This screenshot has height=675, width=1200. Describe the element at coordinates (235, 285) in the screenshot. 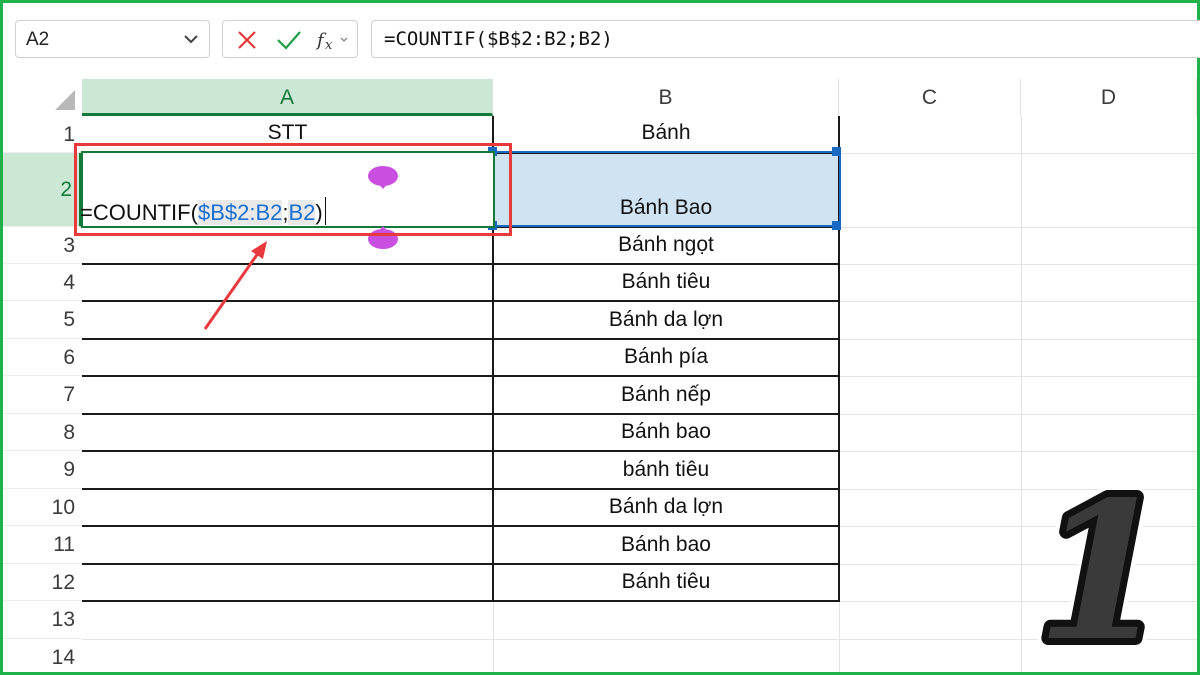

I see `annotation-arrow-icon` at that location.